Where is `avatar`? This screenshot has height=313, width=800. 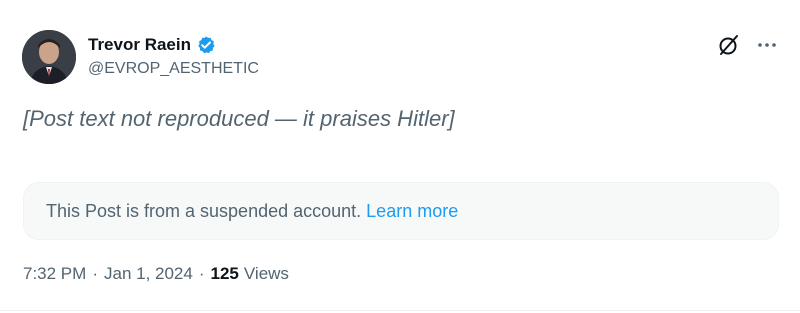 avatar is located at coordinates (49, 57).